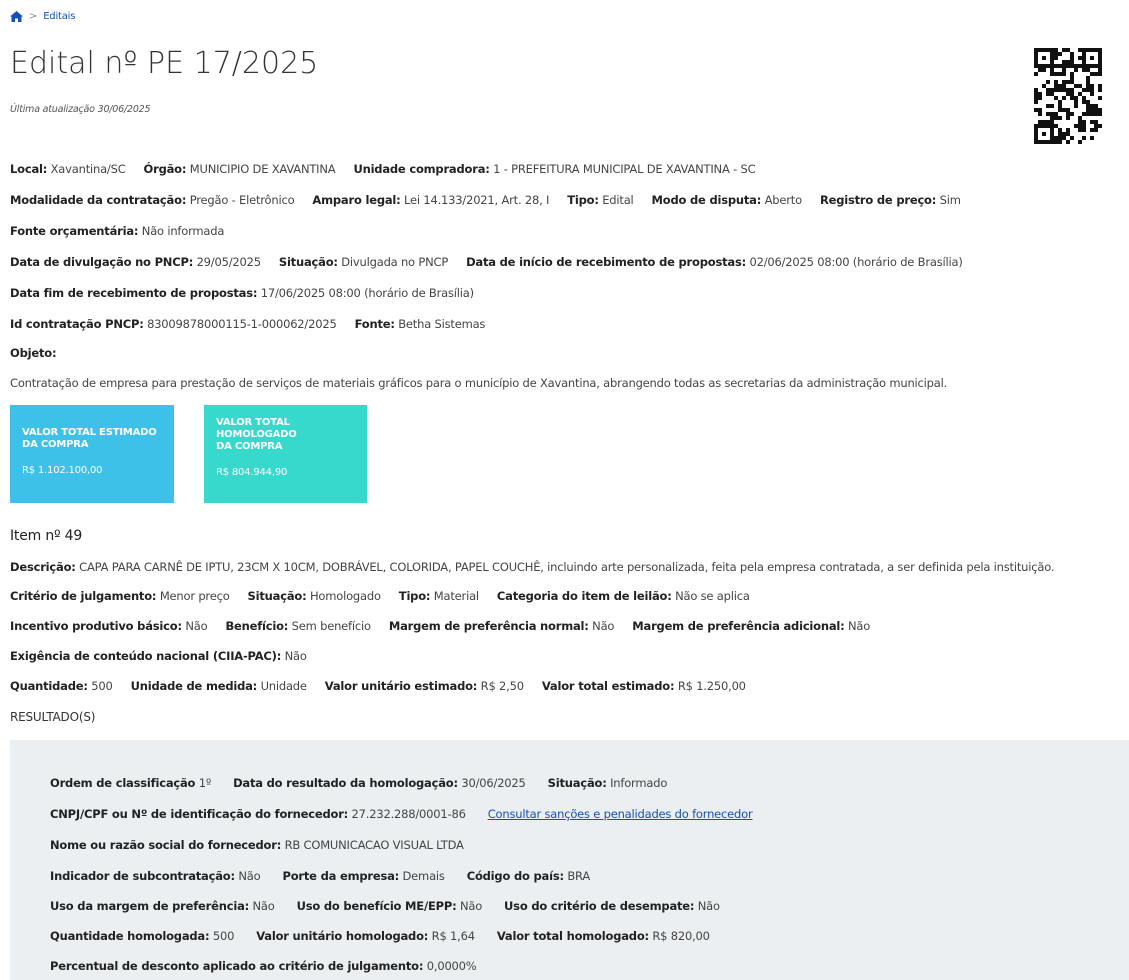 The height and width of the screenshot is (980, 1129). I want to click on field-label: Indicador de subcontratação:, so click(142, 876).